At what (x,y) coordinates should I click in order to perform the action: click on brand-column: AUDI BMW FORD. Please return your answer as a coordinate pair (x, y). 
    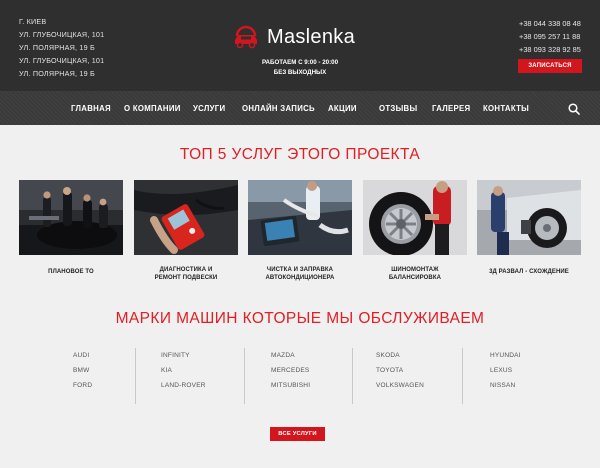
    Looking at the image, I should click on (82, 376).